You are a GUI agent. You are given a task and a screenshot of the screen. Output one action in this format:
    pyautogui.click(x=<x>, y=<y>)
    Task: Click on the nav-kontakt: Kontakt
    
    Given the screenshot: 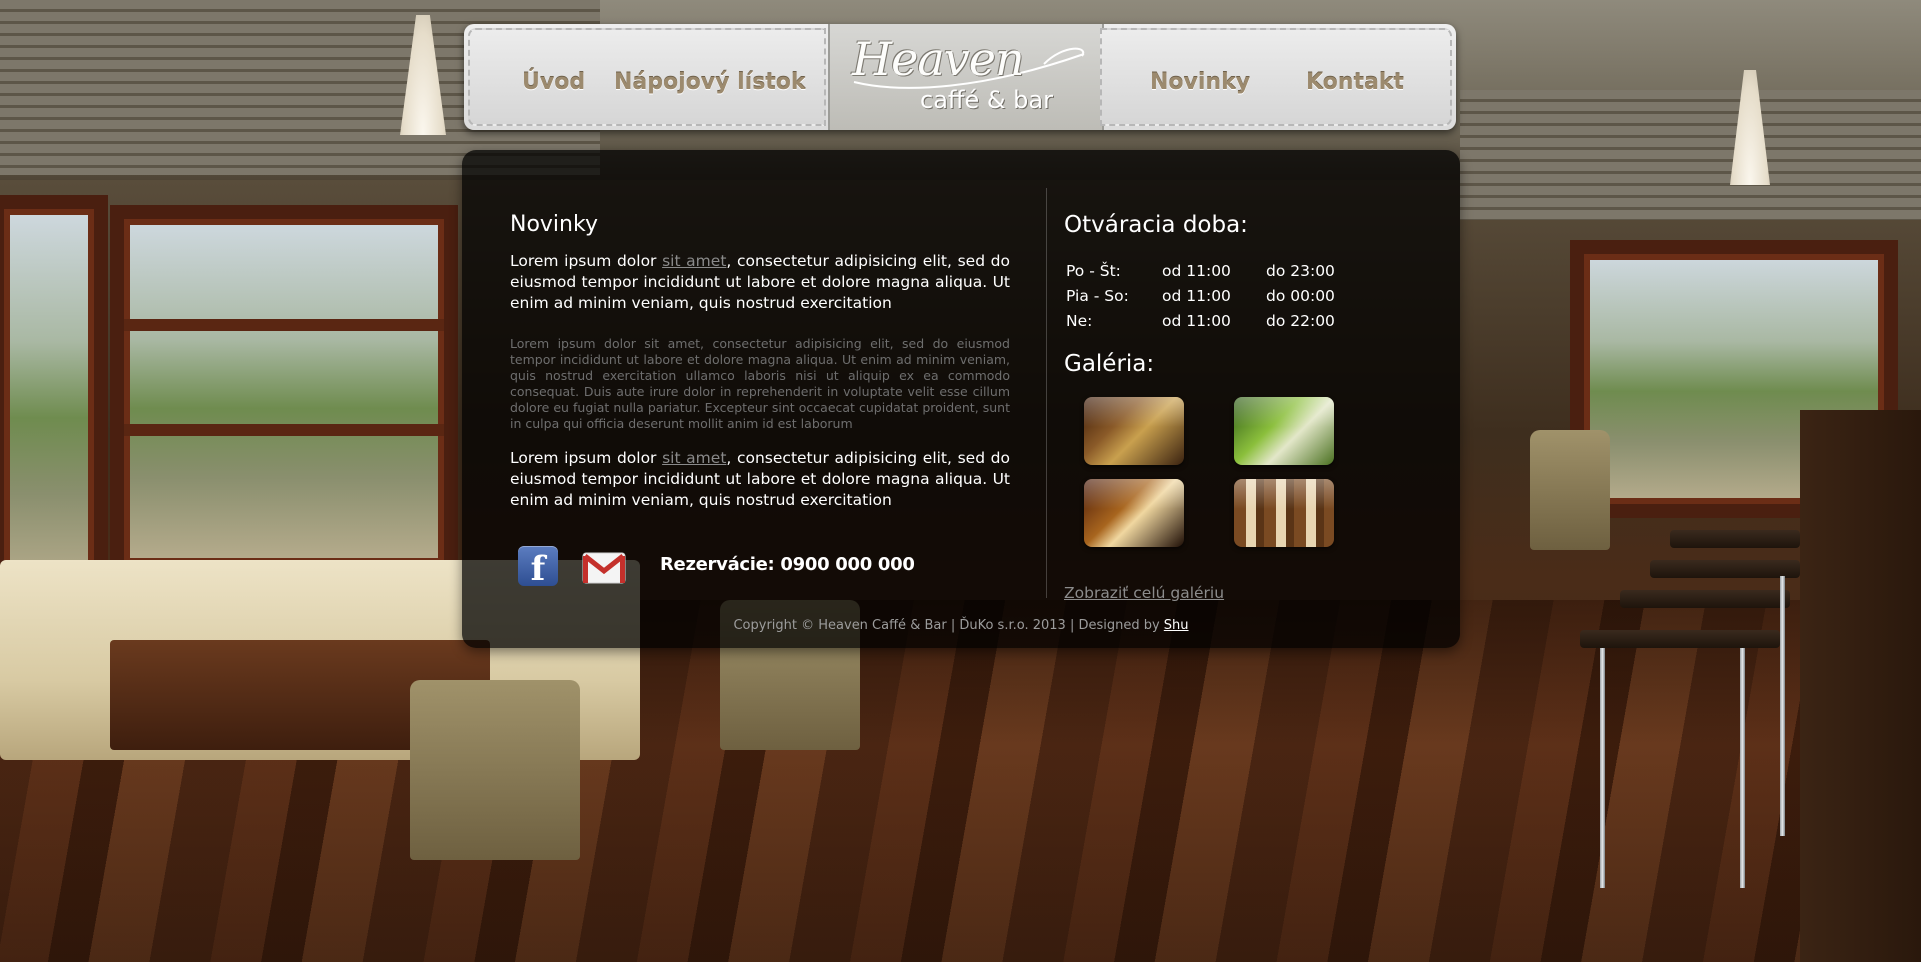 What is the action you would take?
    pyautogui.click(x=1355, y=82)
    